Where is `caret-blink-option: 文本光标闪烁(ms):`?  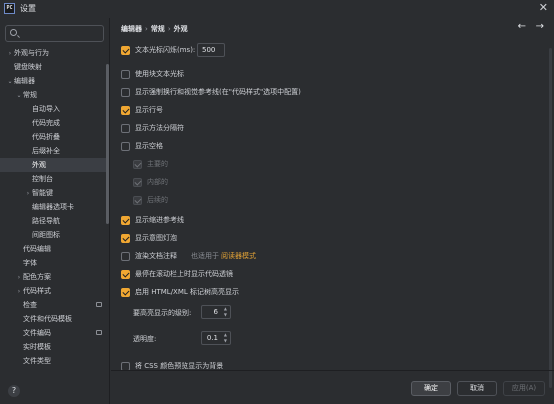 caret-blink-option: 文本光标闪烁(ms): is located at coordinates (158, 50).